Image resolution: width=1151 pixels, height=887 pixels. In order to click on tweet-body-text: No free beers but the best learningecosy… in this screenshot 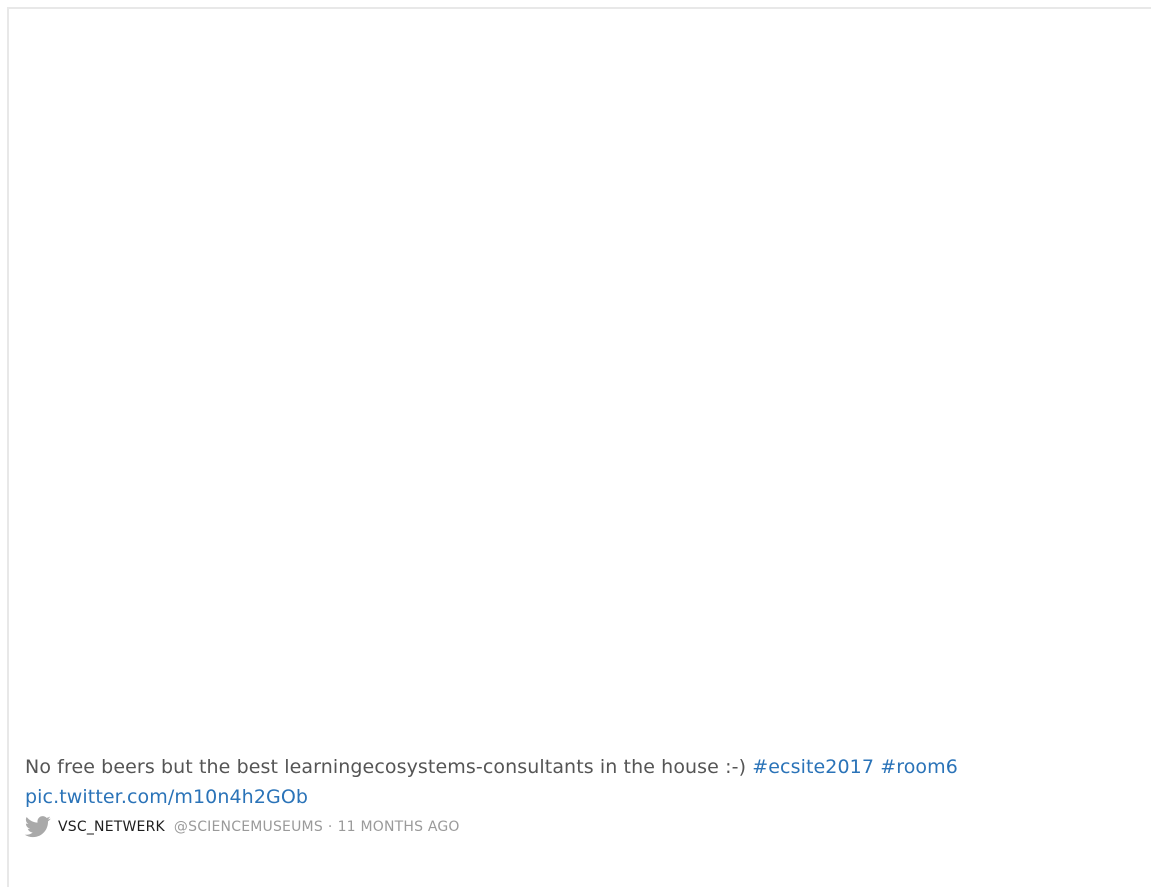, I will do `click(389, 767)`.